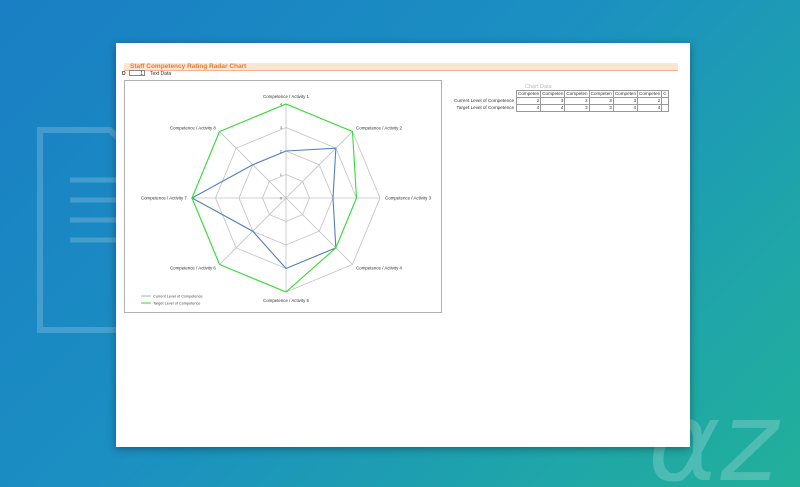  Describe the element at coordinates (137, 73) in the screenshot. I see `text-data-input: 1` at that location.